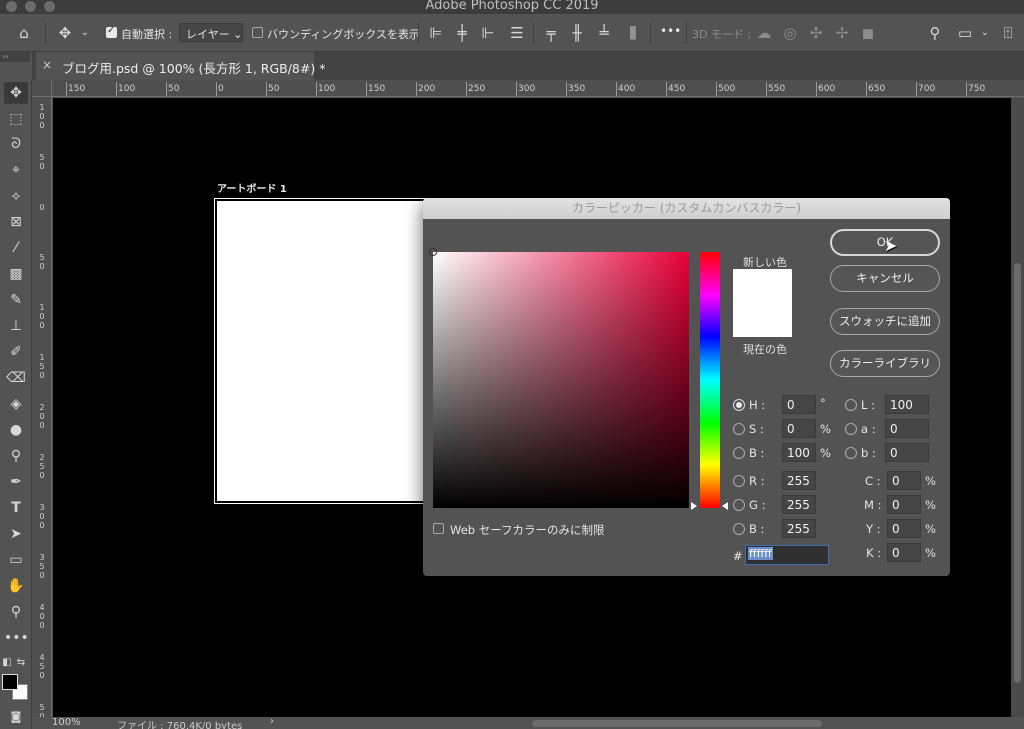 The width and height of the screenshot is (1024, 729). What do you see at coordinates (725, 506) in the screenshot?
I see `hue-slider-handle-right` at bounding box center [725, 506].